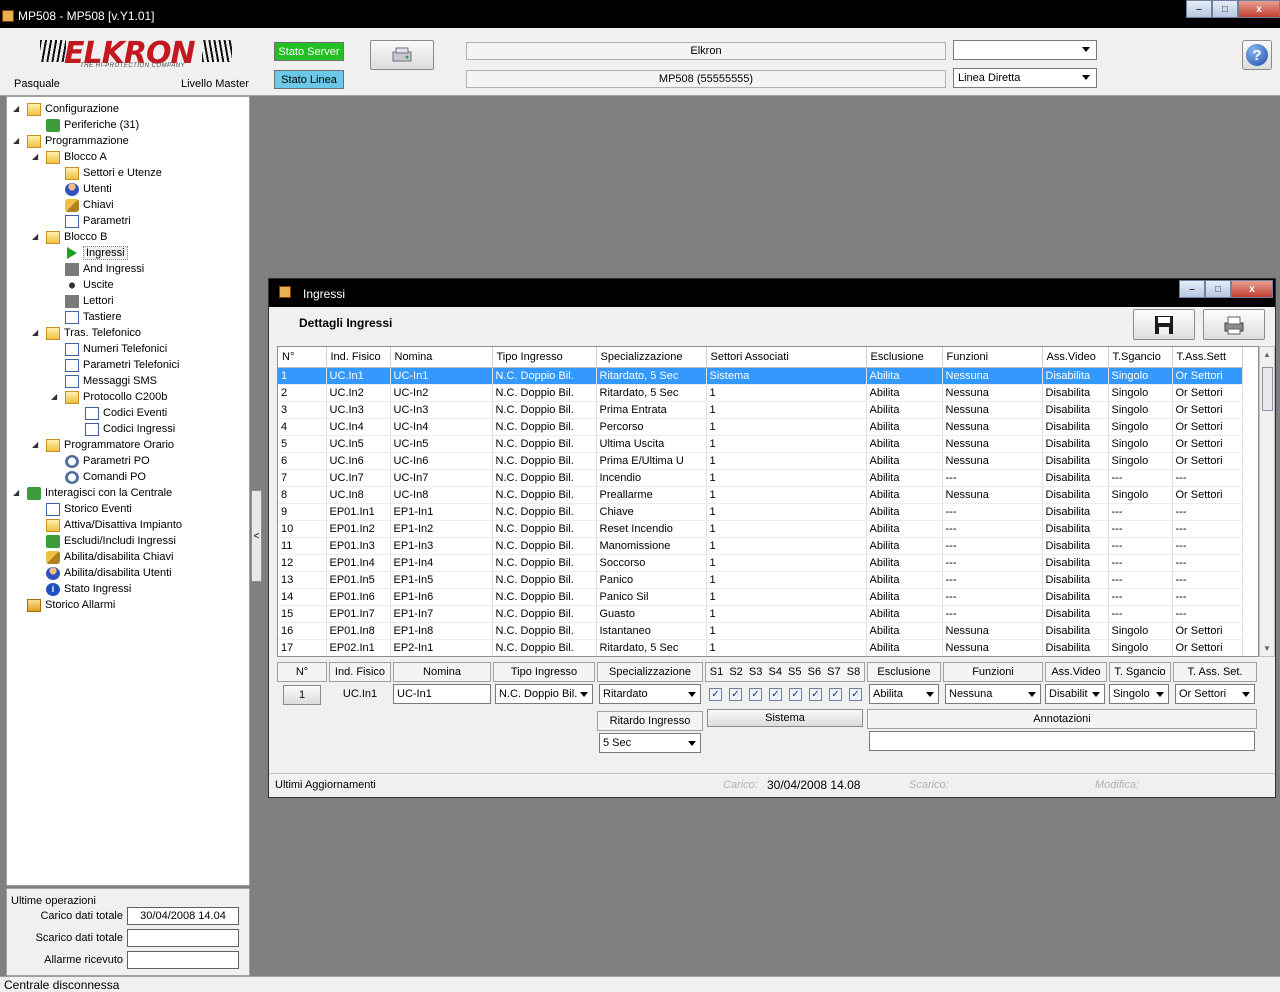 Image resolution: width=1280 pixels, height=992 pixels. I want to click on tree-item: Storico Allarmi, so click(71, 605).